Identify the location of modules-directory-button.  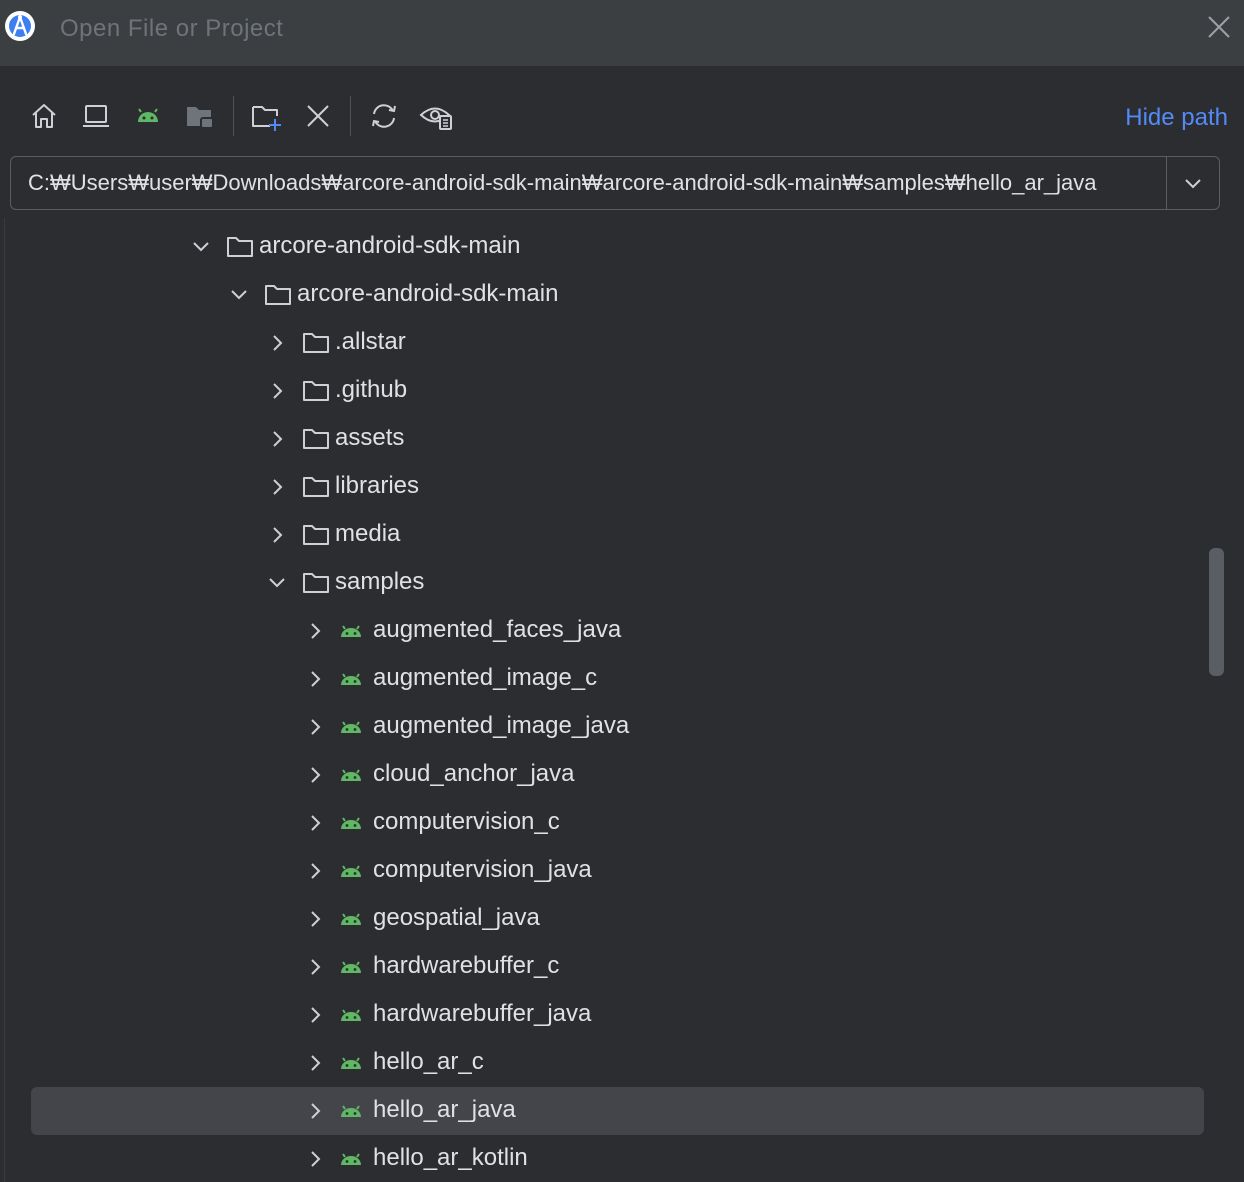
(200, 116).